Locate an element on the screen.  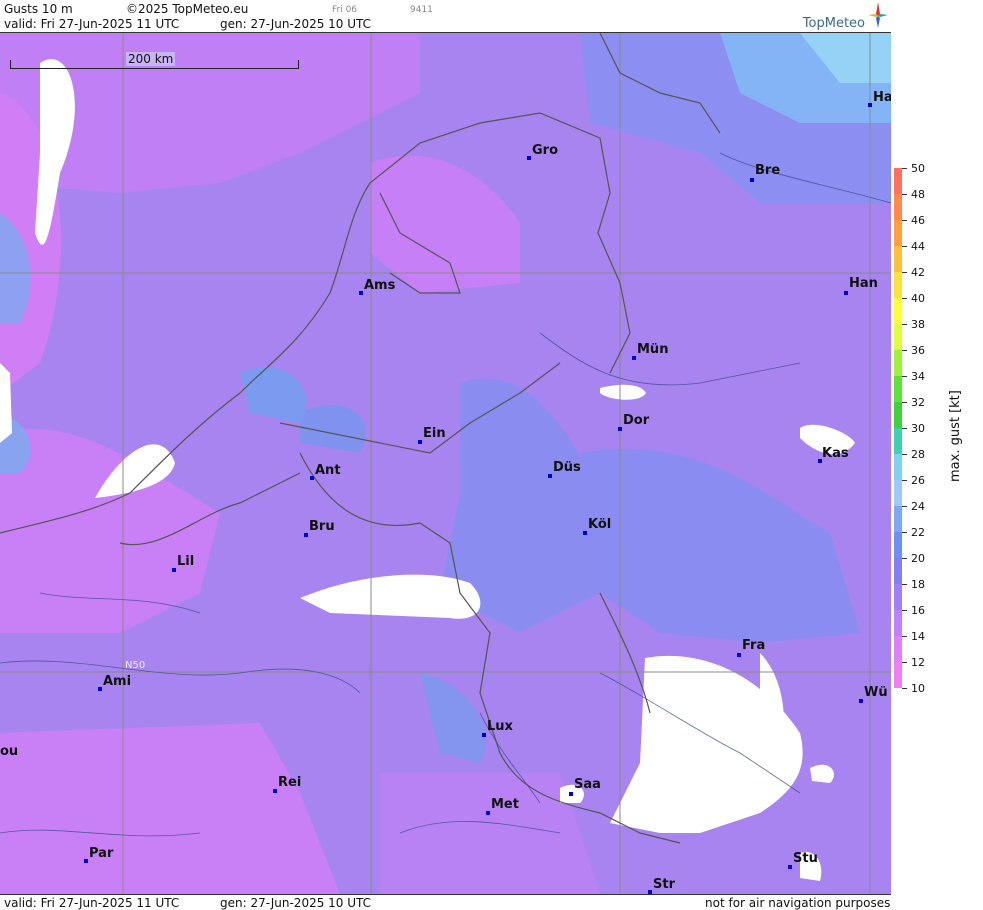
grid-lat-label: N50 is located at coordinates (135, 665).